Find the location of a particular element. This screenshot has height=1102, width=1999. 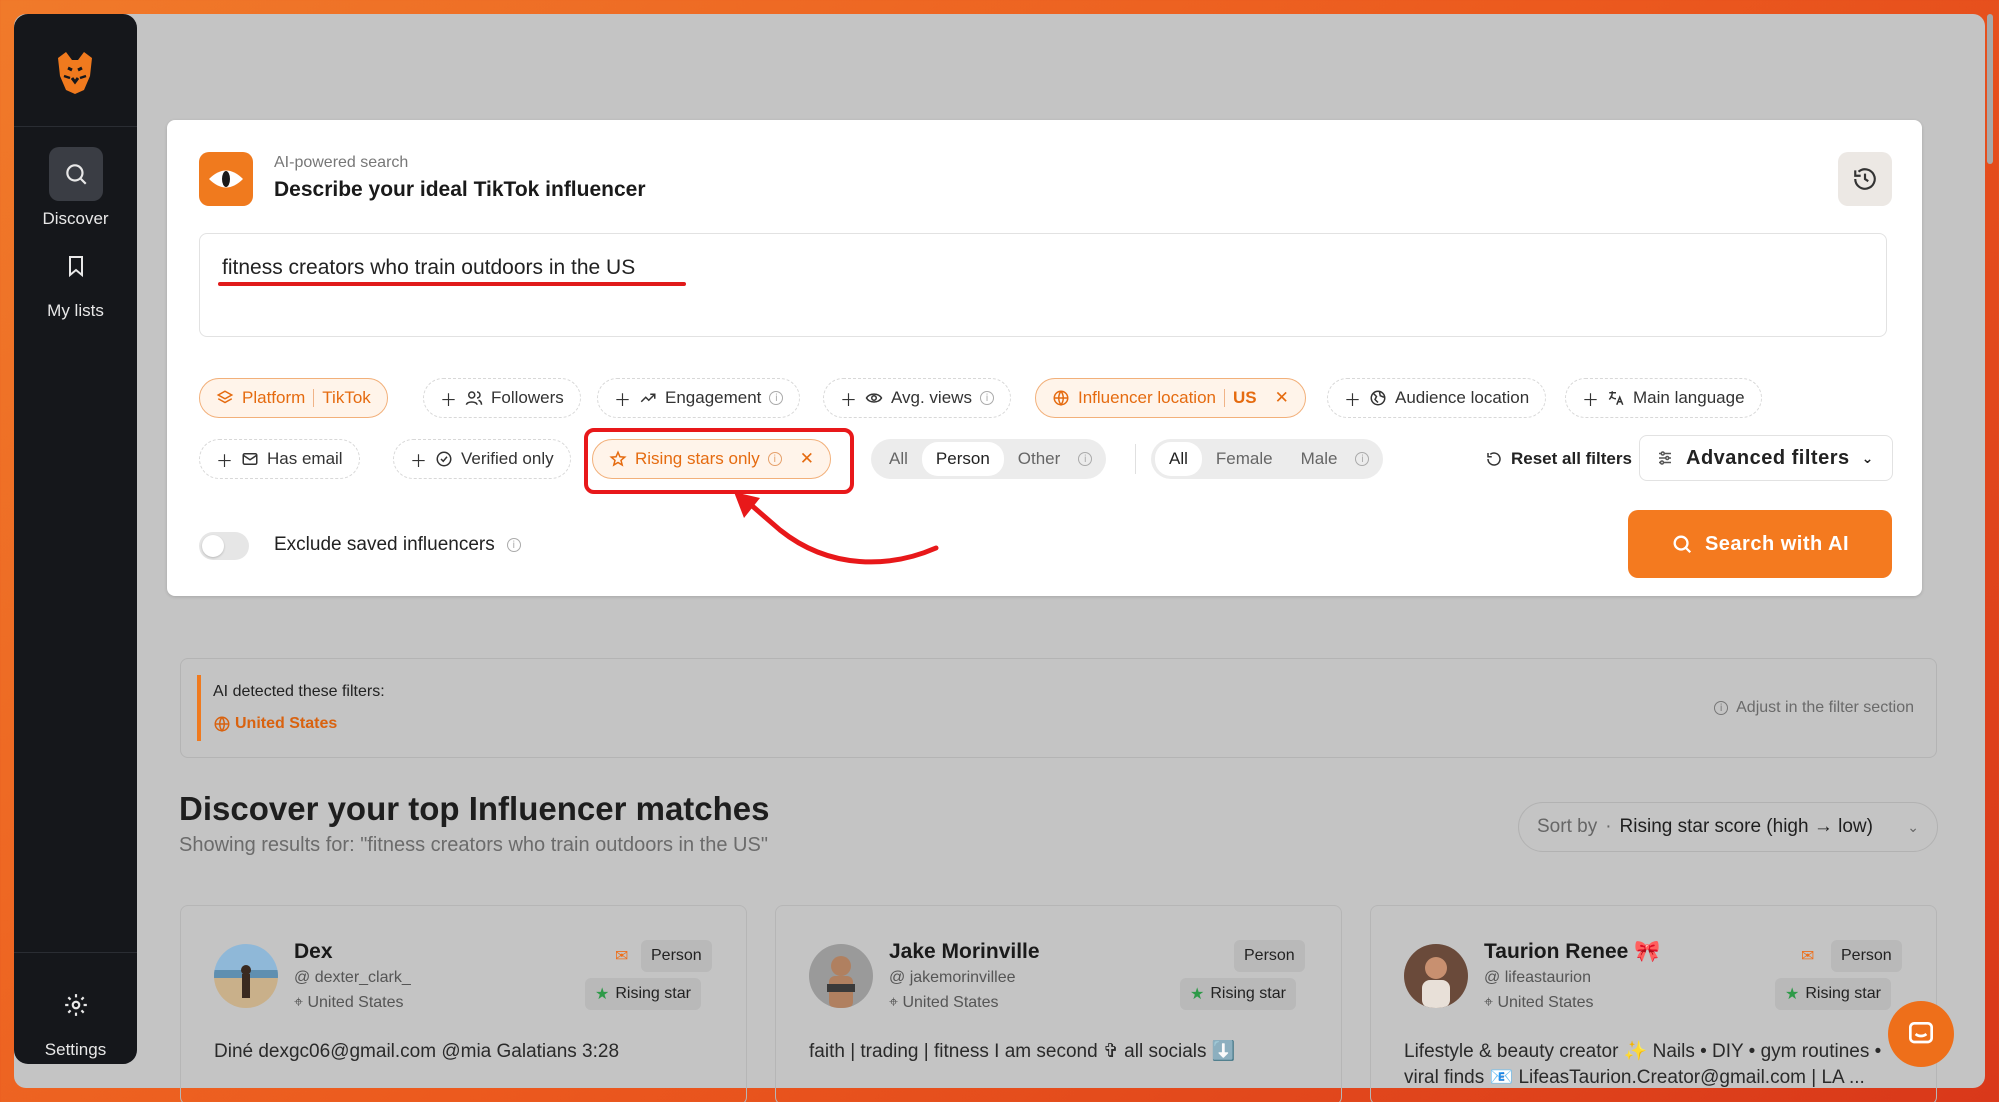

detected-tag: United States is located at coordinates (275, 724).